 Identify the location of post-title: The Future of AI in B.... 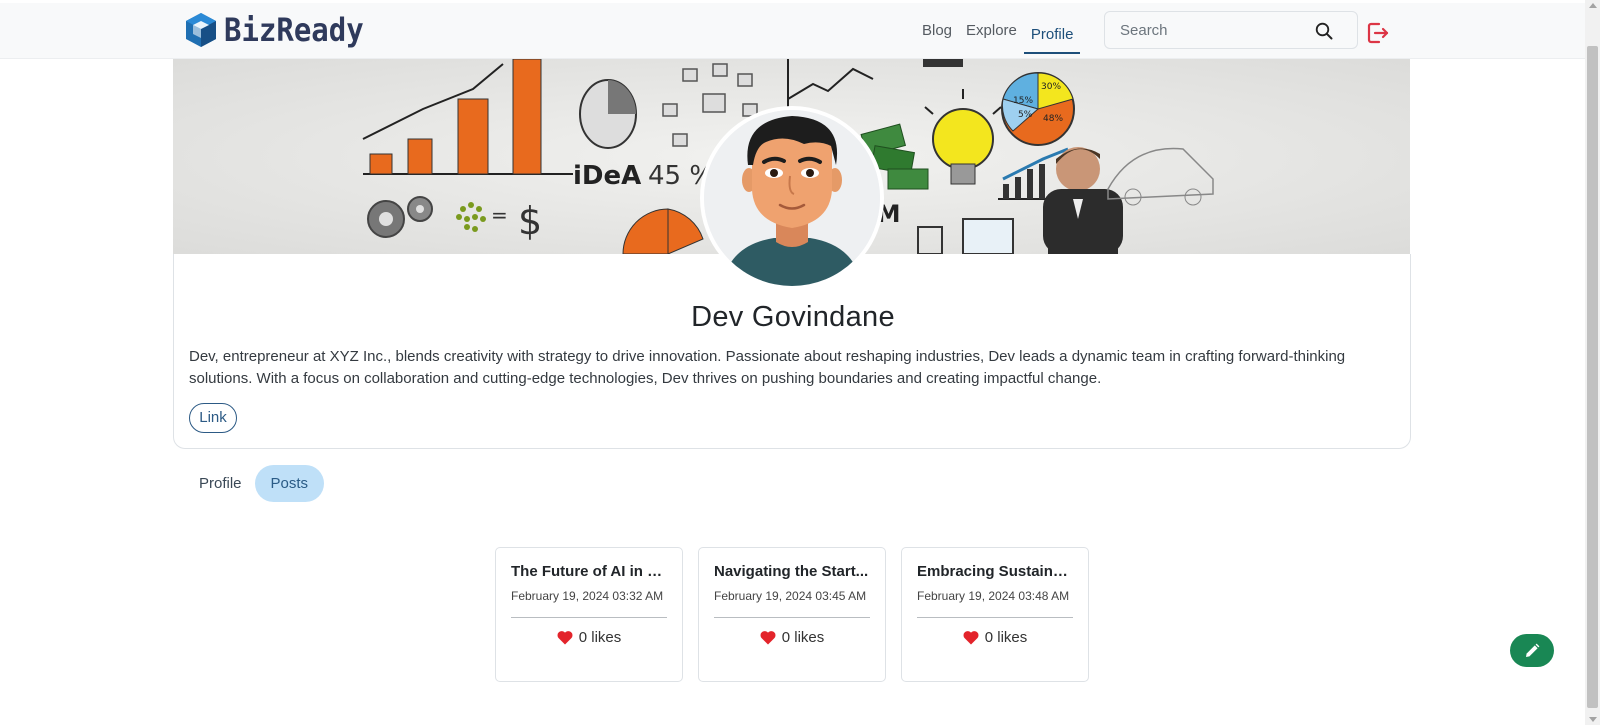
(589, 571).